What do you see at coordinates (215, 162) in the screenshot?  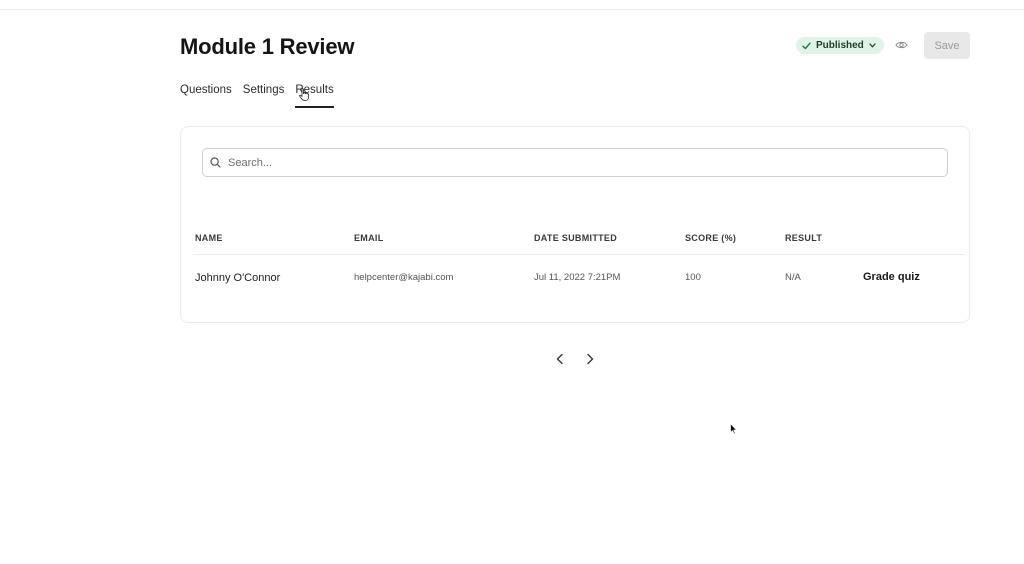 I see `search-icon` at bounding box center [215, 162].